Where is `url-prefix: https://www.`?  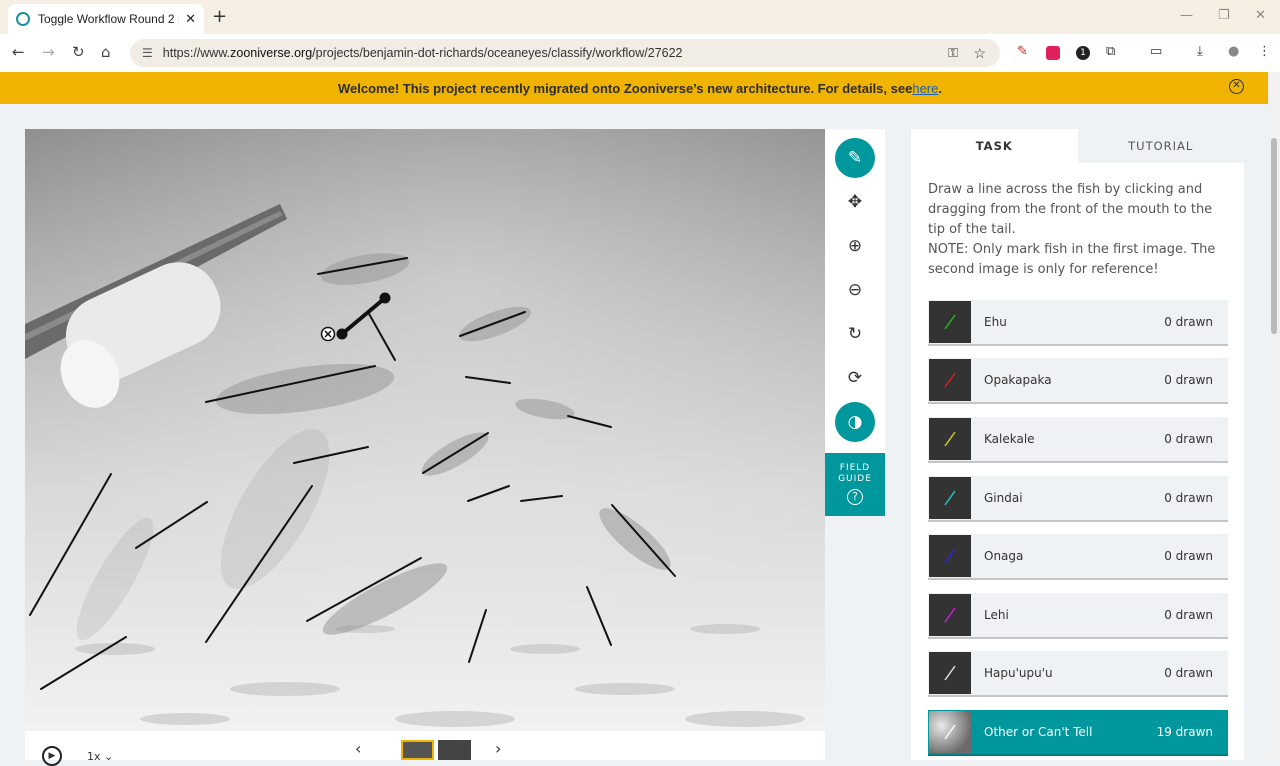
url-prefix: https://www. is located at coordinates (196, 53).